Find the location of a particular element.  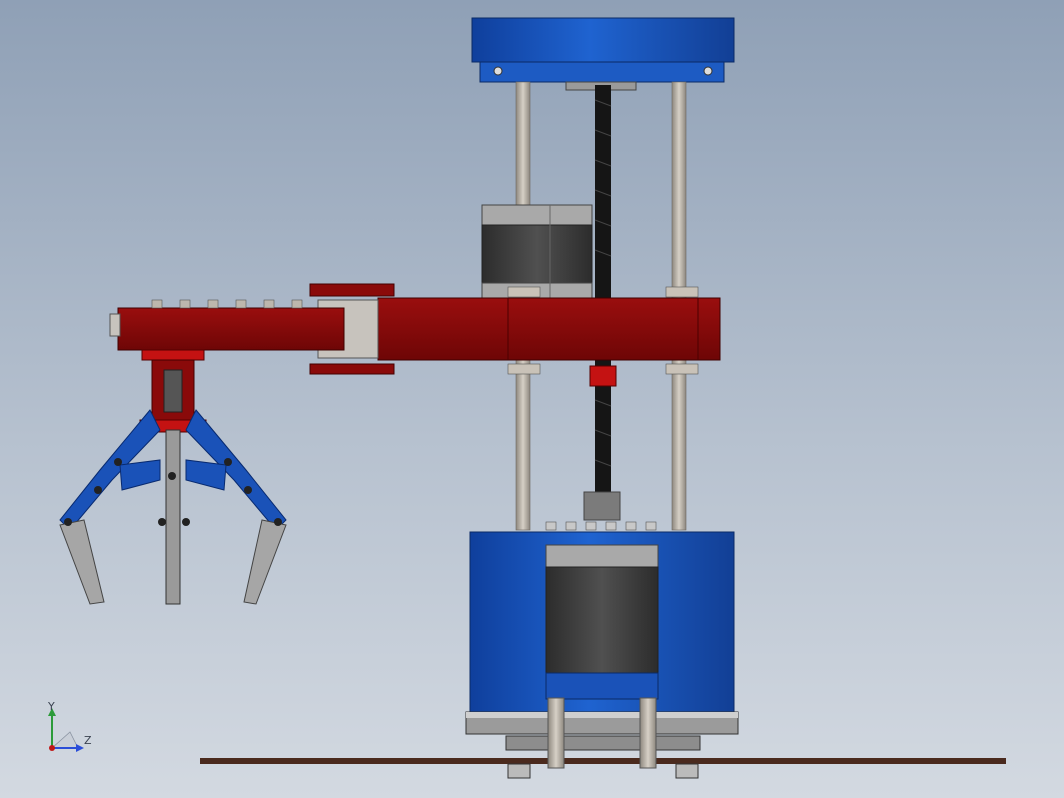

gripper is located at coordinates (173, 477).